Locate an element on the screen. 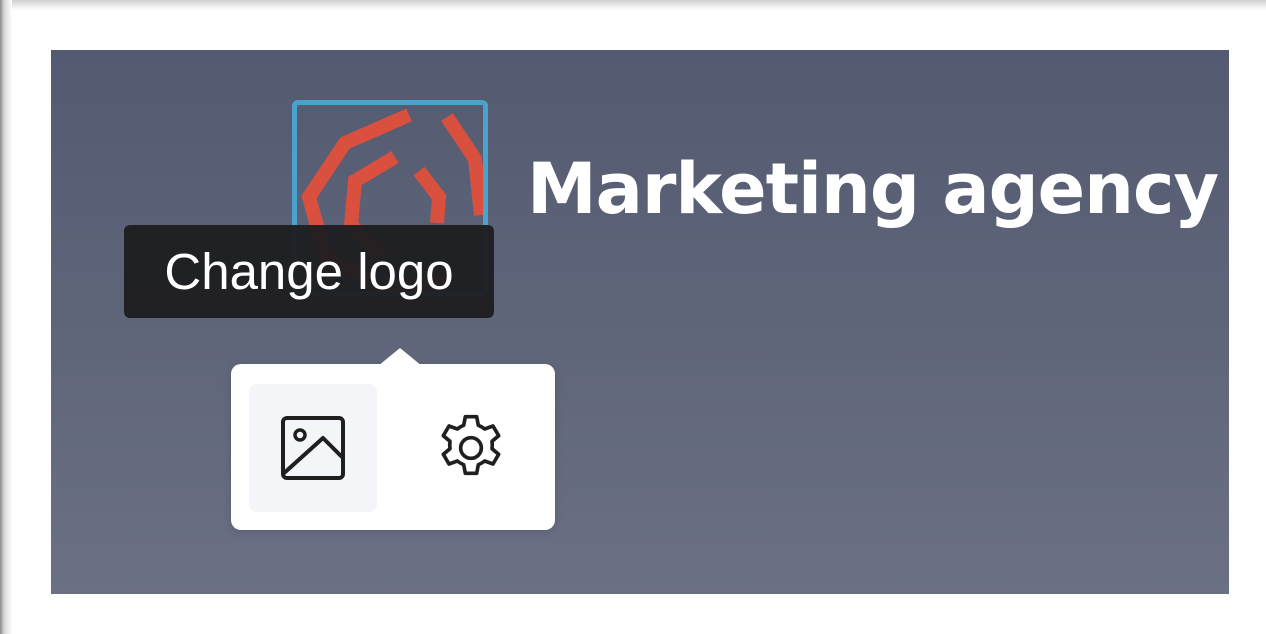 The width and height of the screenshot is (1266, 634). change-logo-image-button is located at coordinates (313, 448).